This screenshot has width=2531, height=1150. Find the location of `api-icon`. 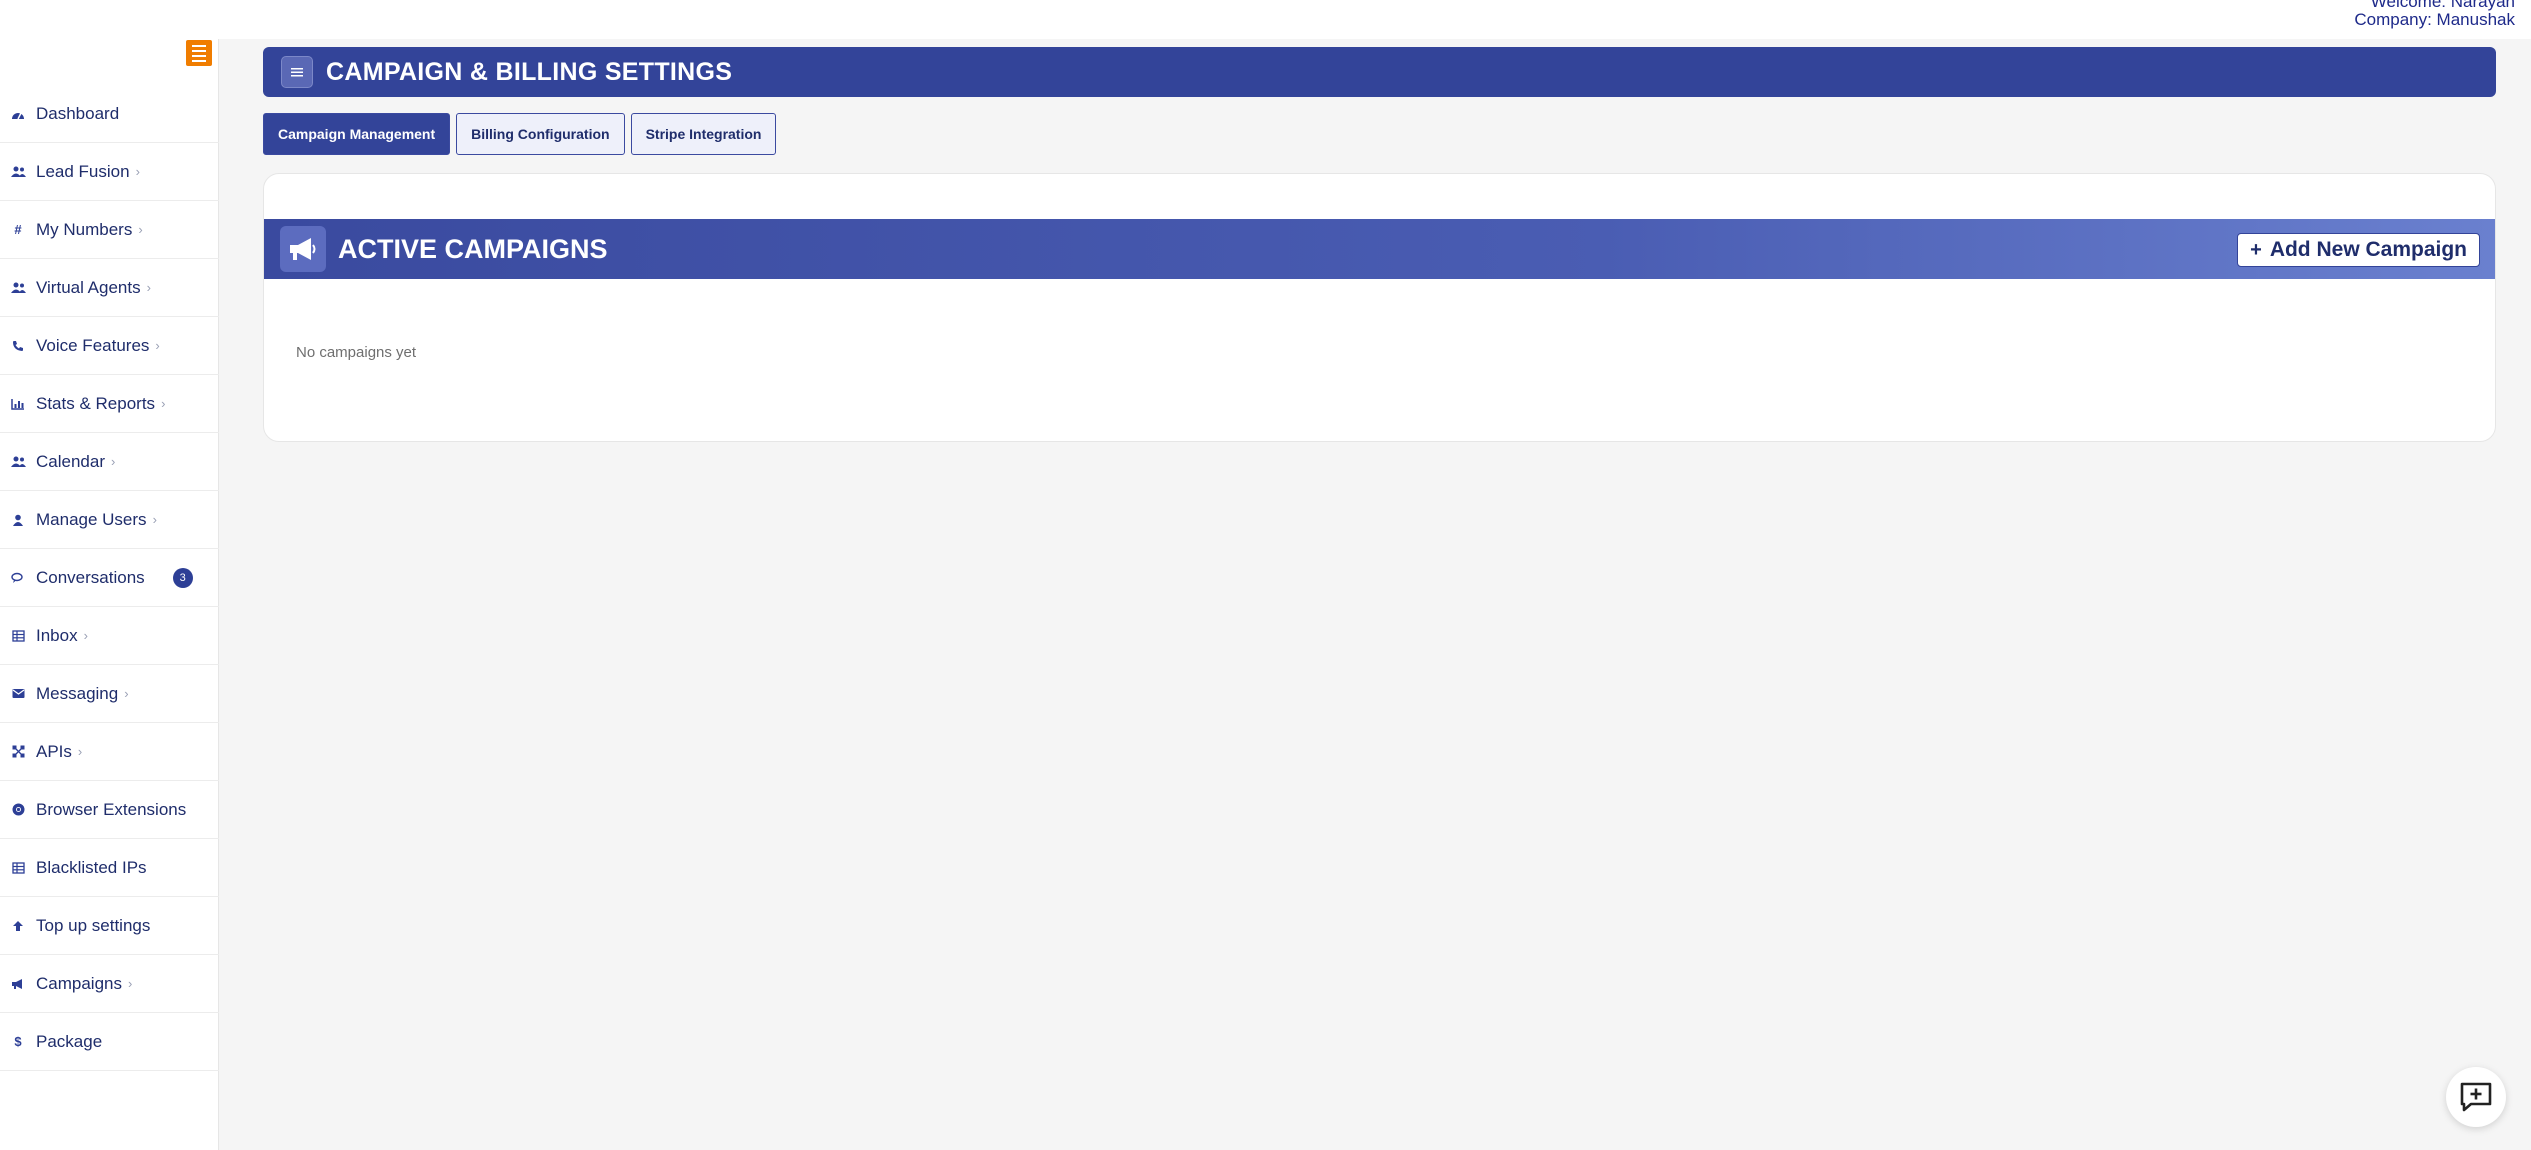

api-icon is located at coordinates (18, 752).